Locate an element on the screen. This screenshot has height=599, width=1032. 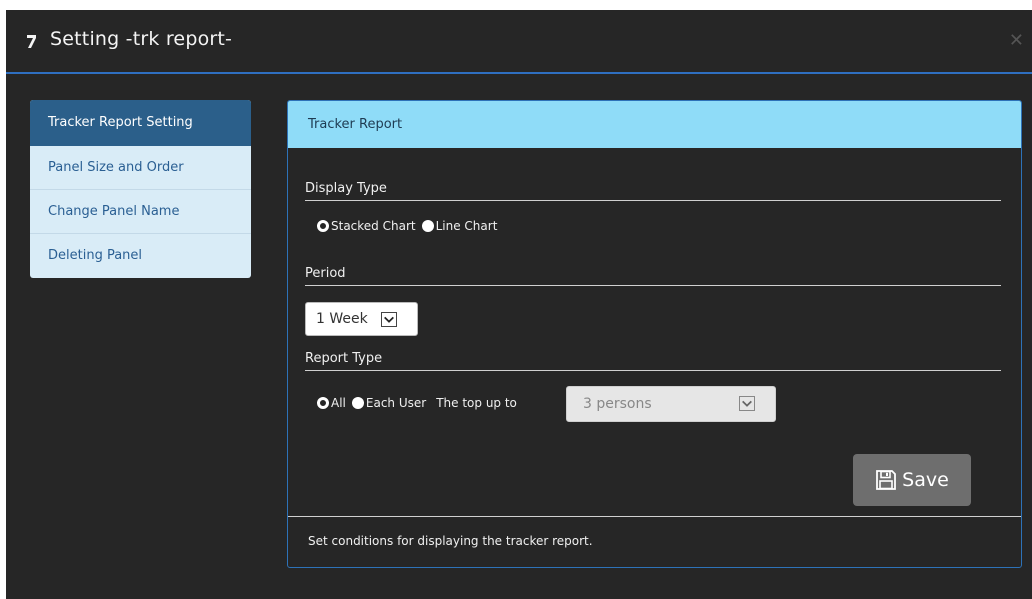
top-persons-select: 3 persons is located at coordinates (671, 404).